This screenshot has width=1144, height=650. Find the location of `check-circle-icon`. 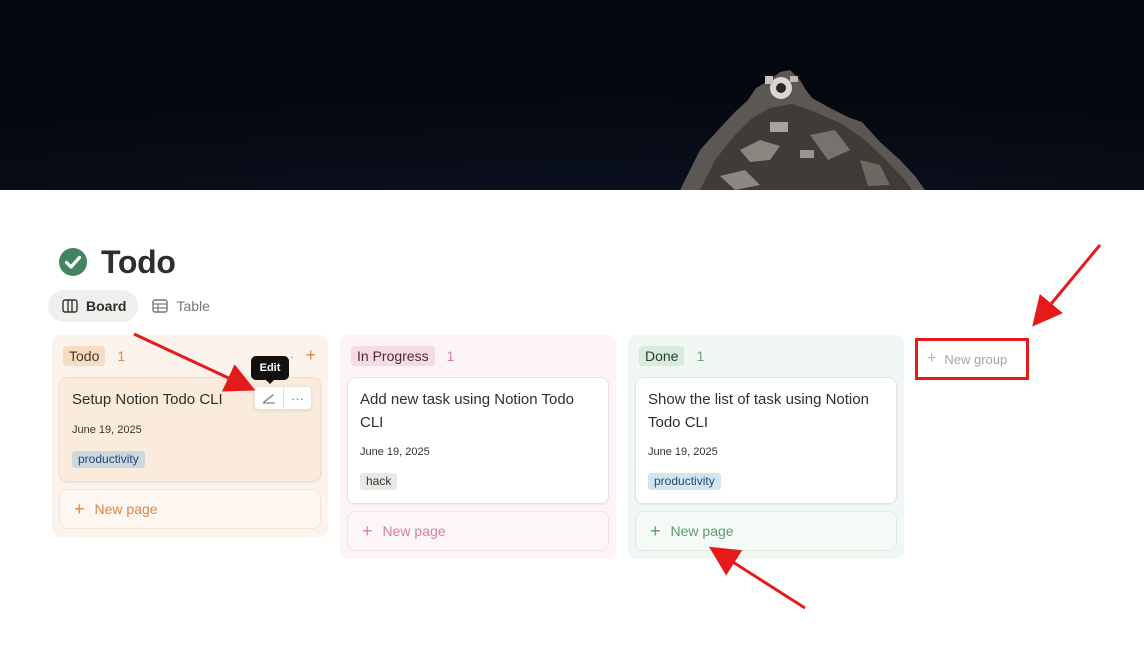

check-circle-icon is located at coordinates (73, 262).